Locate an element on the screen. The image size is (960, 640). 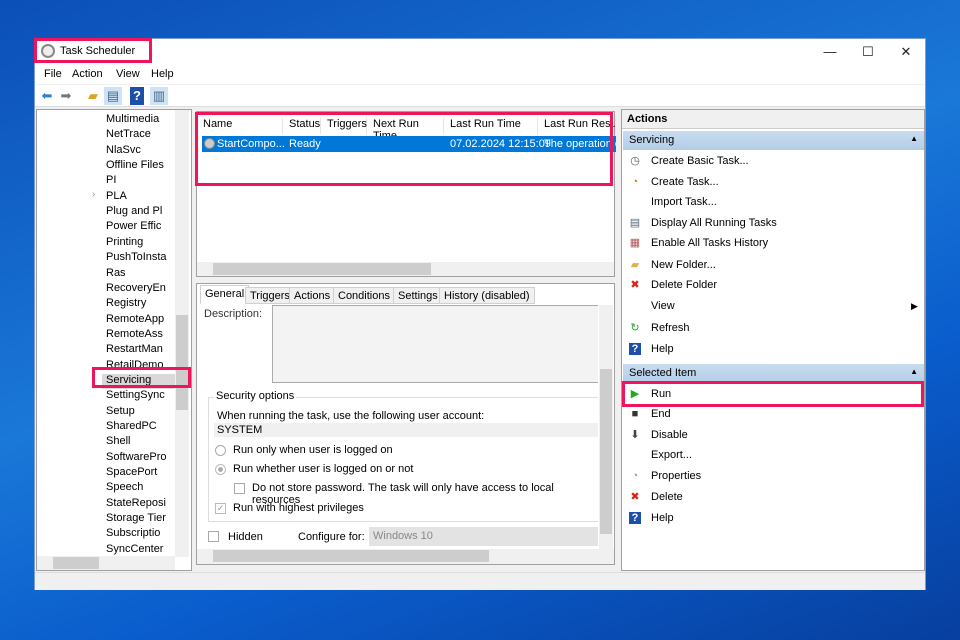
forward-icon: ➡ is located at coordinates (66, 96).